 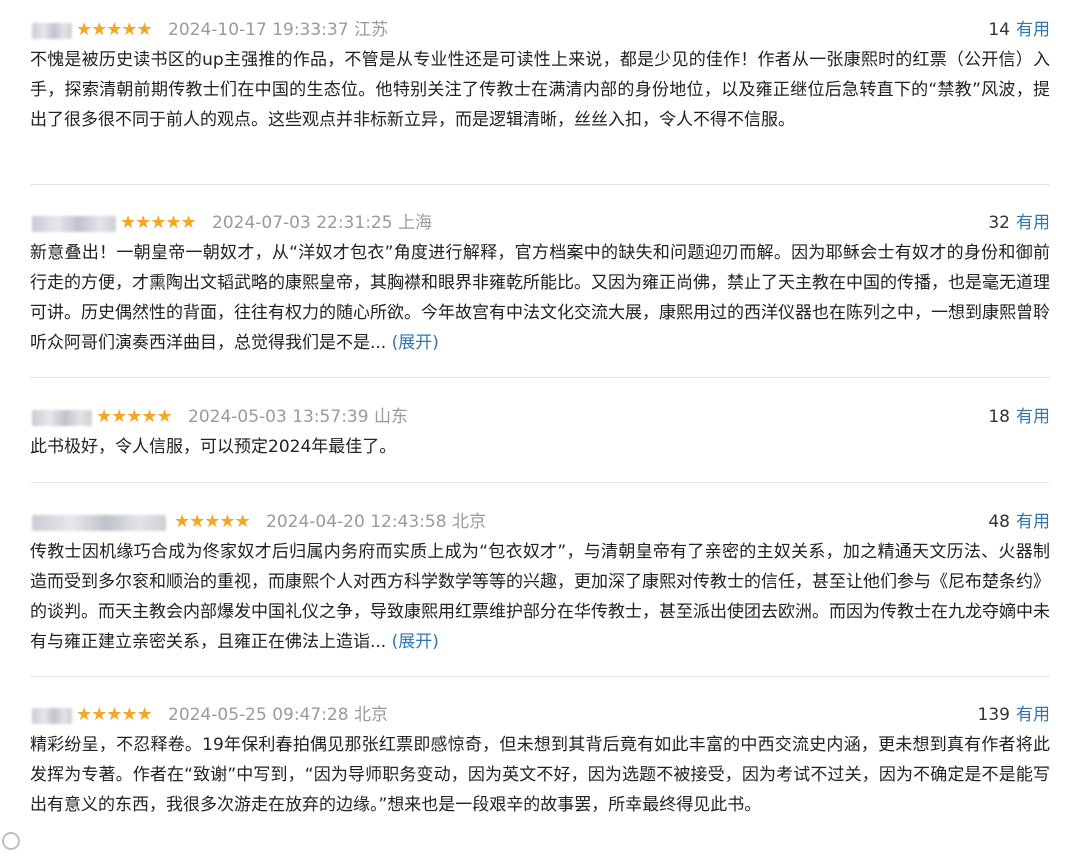 I want to click on review-meta: 2024-05-03 13:57:39 山东, so click(x=298, y=417).